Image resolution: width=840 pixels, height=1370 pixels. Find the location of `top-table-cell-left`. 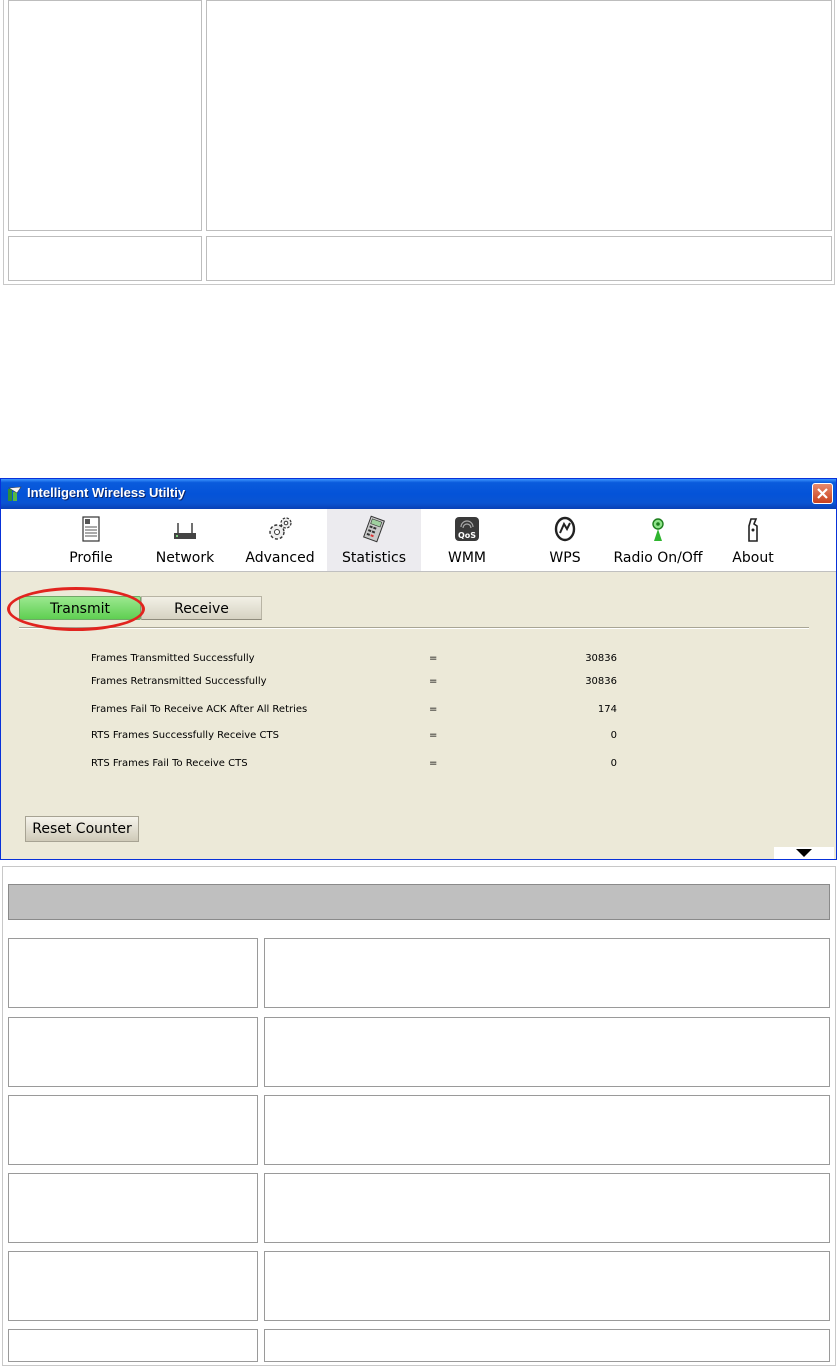

top-table-cell-left is located at coordinates (105, 115).